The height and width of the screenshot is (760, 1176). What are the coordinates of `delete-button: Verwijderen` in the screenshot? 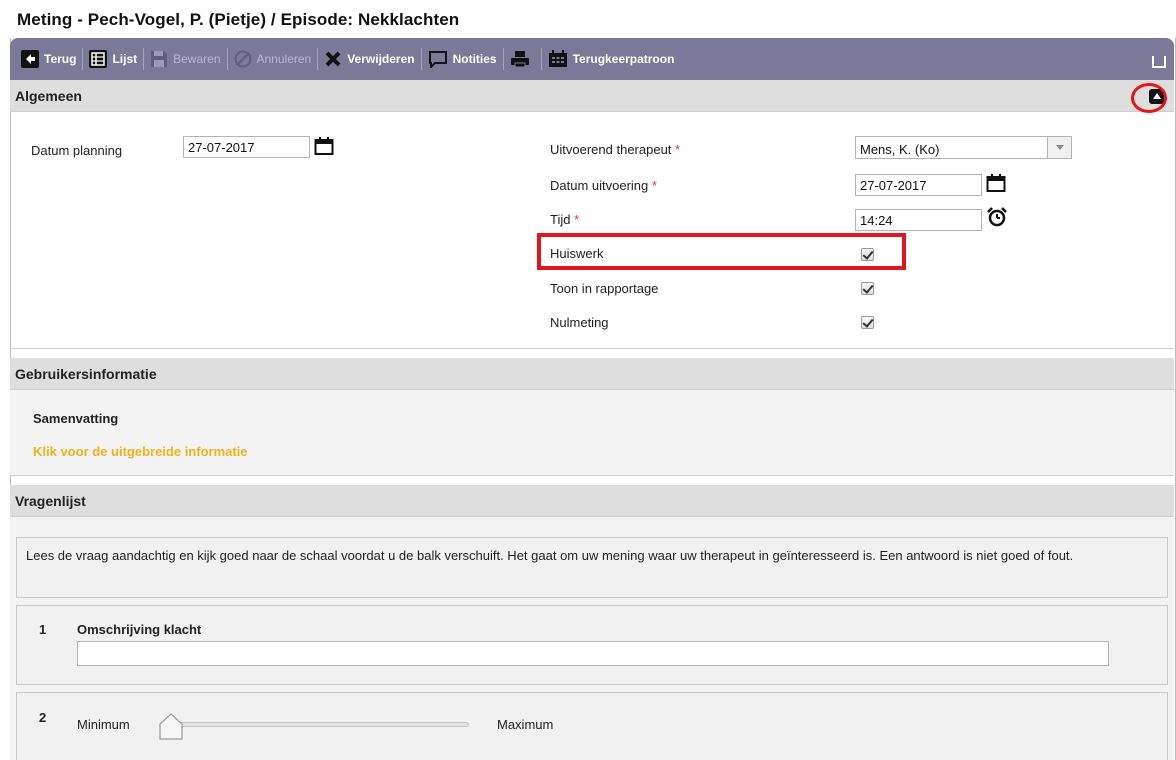 It's located at (369, 59).